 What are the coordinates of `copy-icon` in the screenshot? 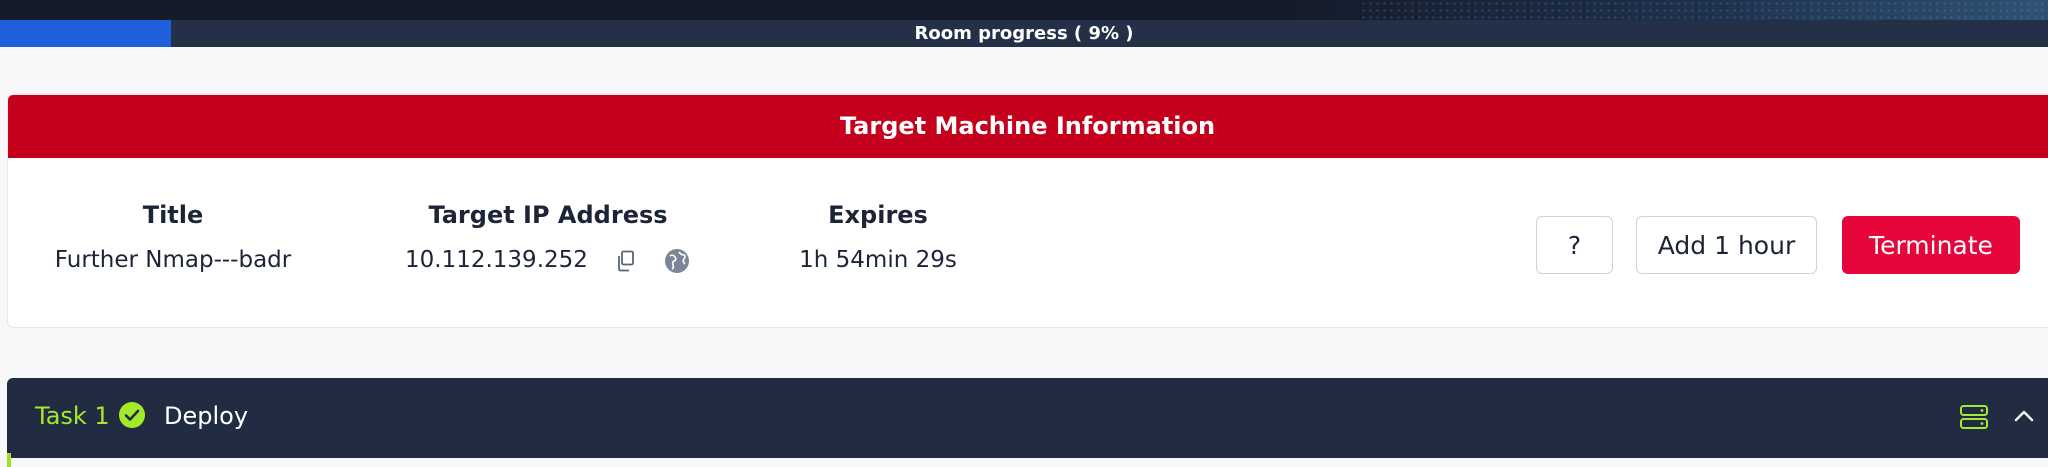 It's located at (626, 261).